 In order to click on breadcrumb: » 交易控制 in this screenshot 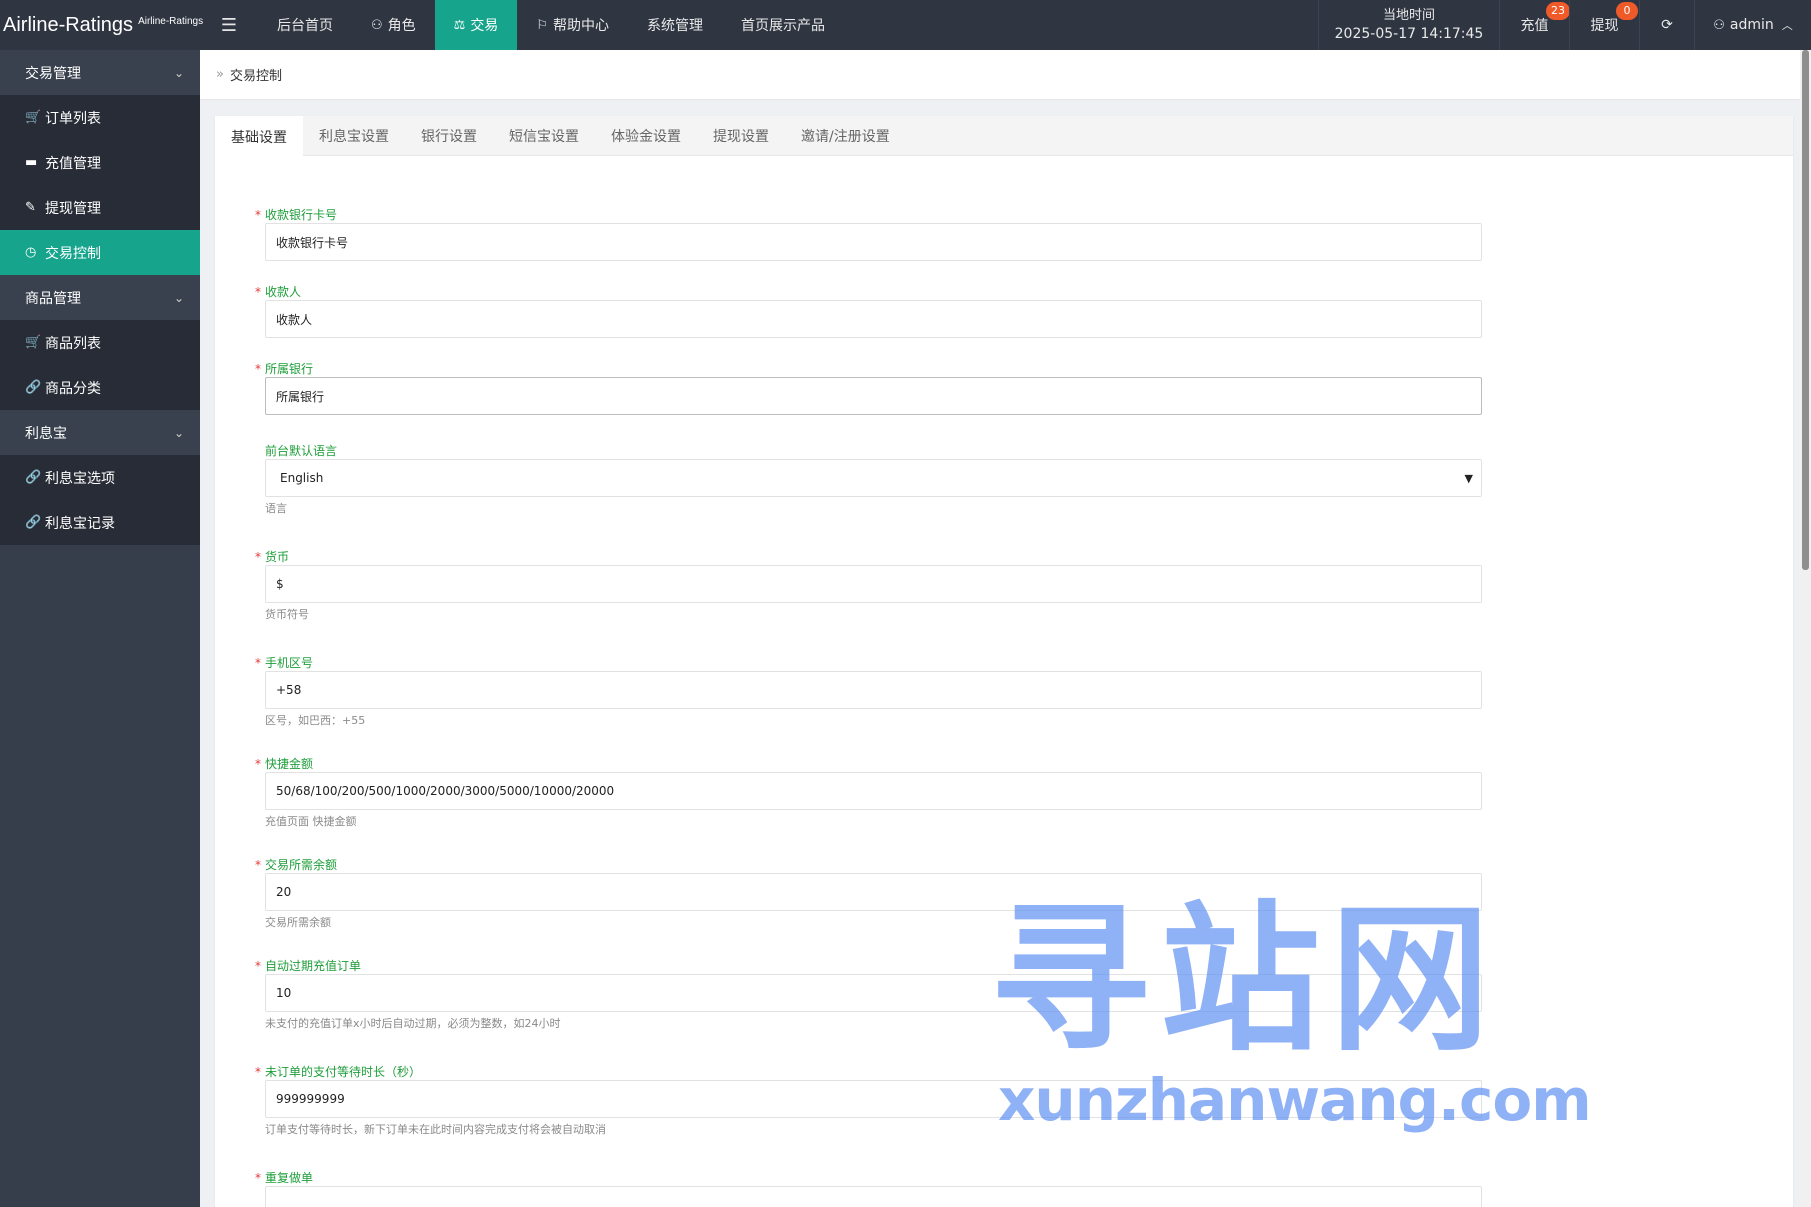, I will do `click(1000, 75)`.